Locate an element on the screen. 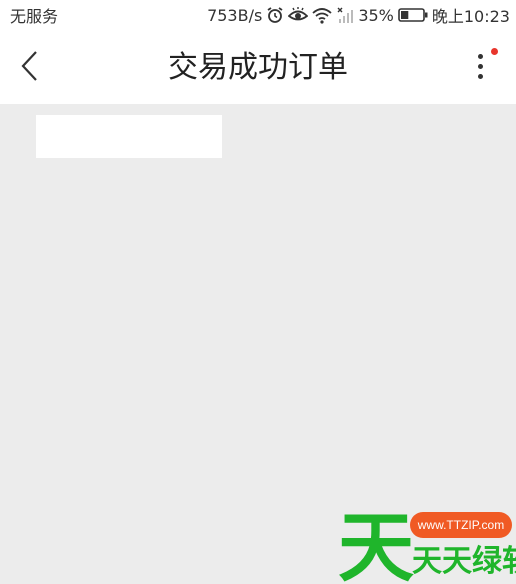 This screenshot has width=516, height=584. watermark-name: 天天绿软 is located at coordinates (464, 561).